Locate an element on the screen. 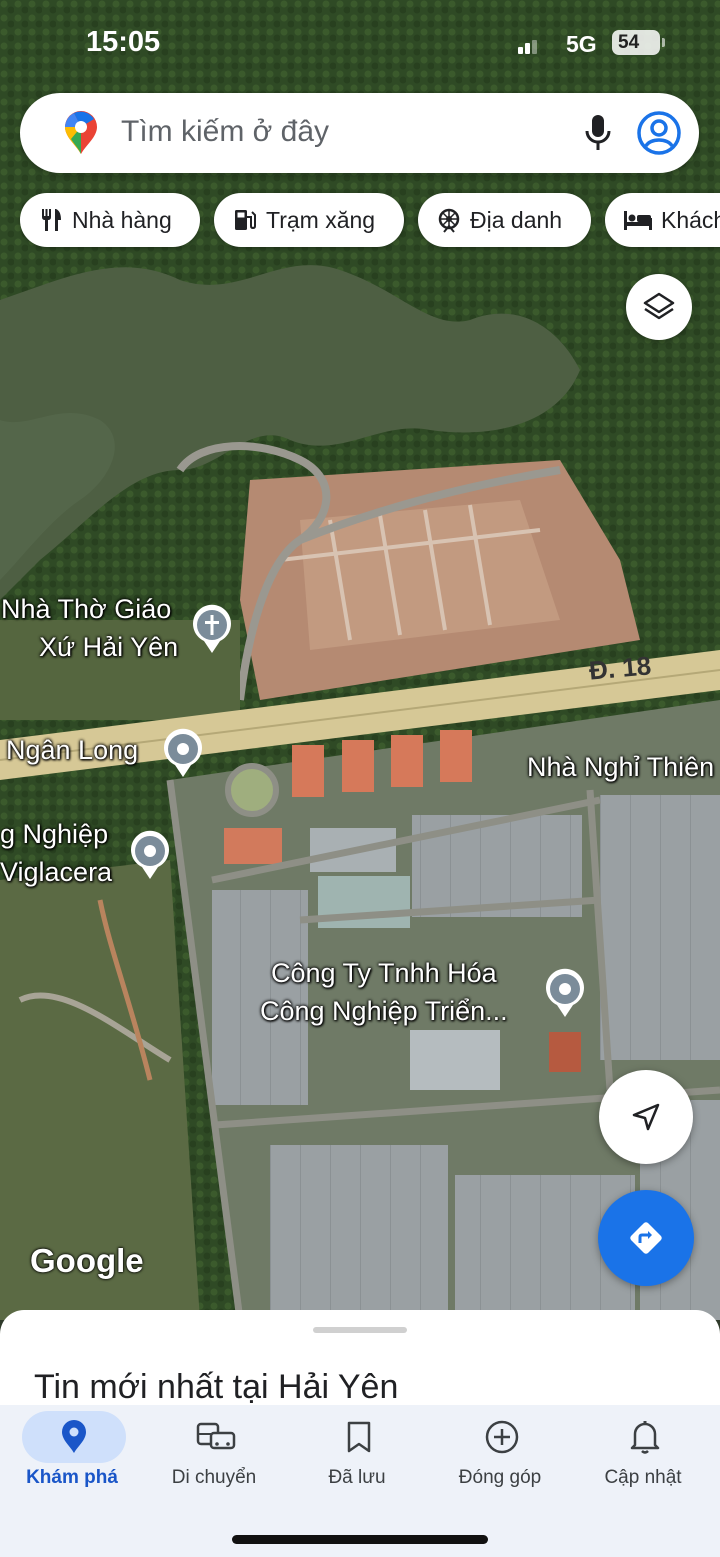  signal-icon is located at coordinates (527, 47).